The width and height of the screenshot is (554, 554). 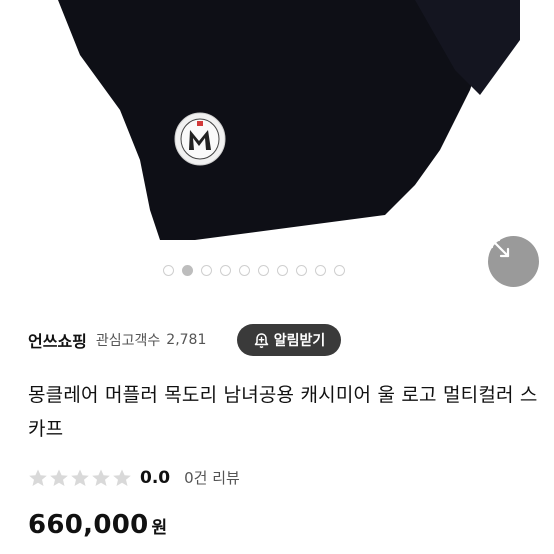 What do you see at coordinates (283, 412) in the screenshot?
I see `product-title: 몽클레어 머플러 목도리 남녀공용 캐시미어 울 로고 멀티컬러 스카프` at bounding box center [283, 412].